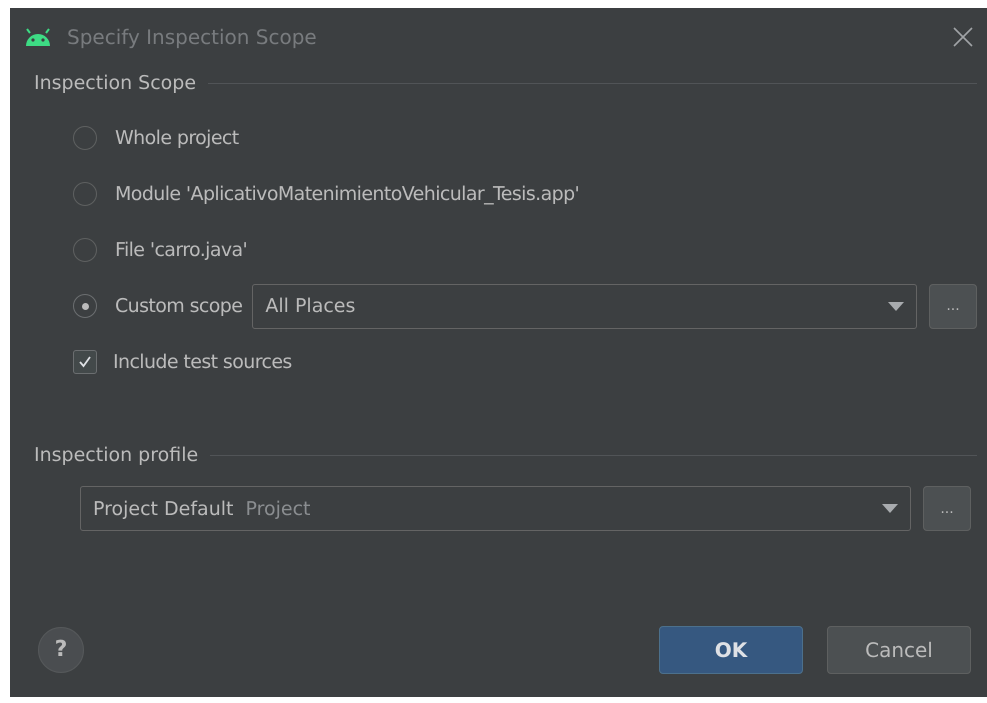 Image resolution: width=987 pixels, height=703 pixels. What do you see at coordinates (899, 650) in the screenshot?
I see `cancel-button: Cancel` at bounding box center [899, 650].